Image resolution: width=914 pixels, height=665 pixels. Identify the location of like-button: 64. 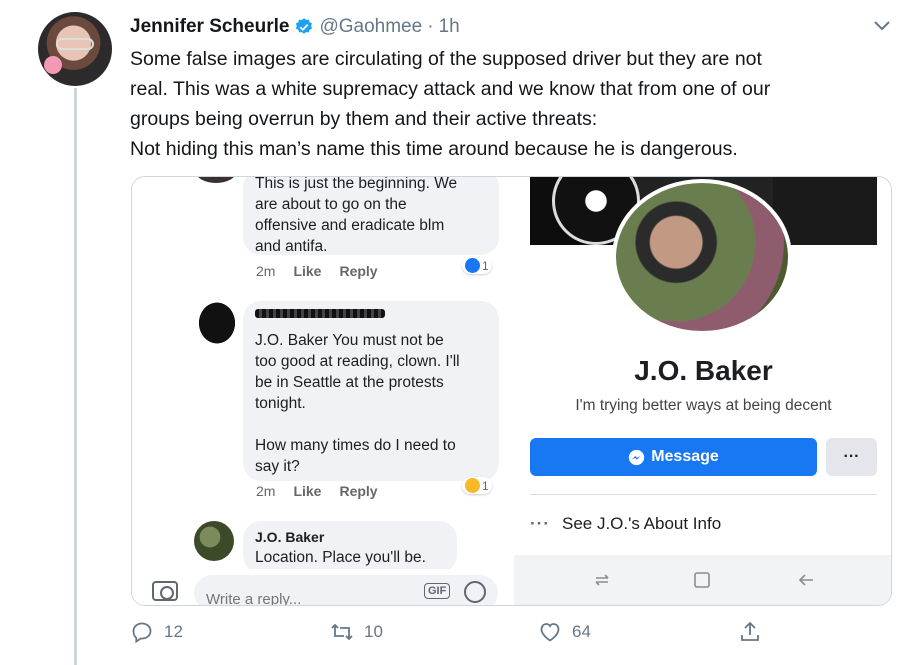
(564, 632).